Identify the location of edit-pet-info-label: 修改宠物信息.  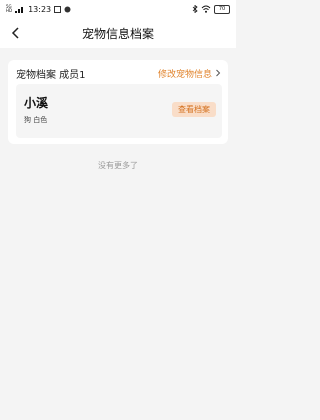
(184, 74).